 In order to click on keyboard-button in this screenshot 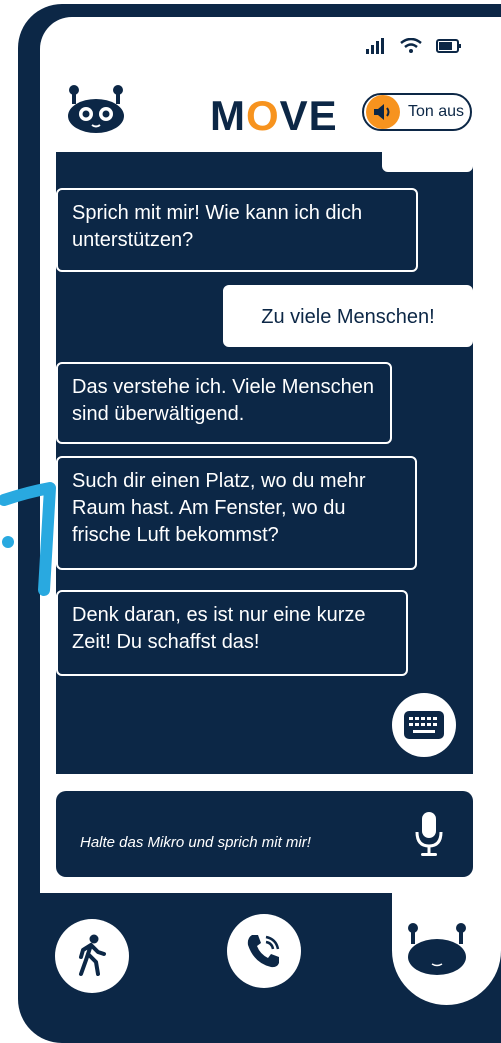, I will do `click(424, 725)`.